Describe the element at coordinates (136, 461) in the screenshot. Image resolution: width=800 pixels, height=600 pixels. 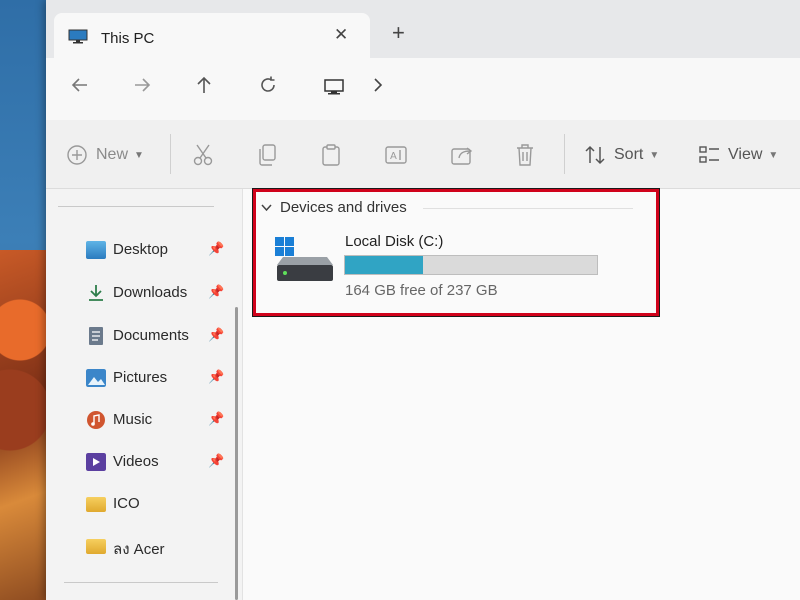
I see `sidebar-item-label: Videos` at that location.